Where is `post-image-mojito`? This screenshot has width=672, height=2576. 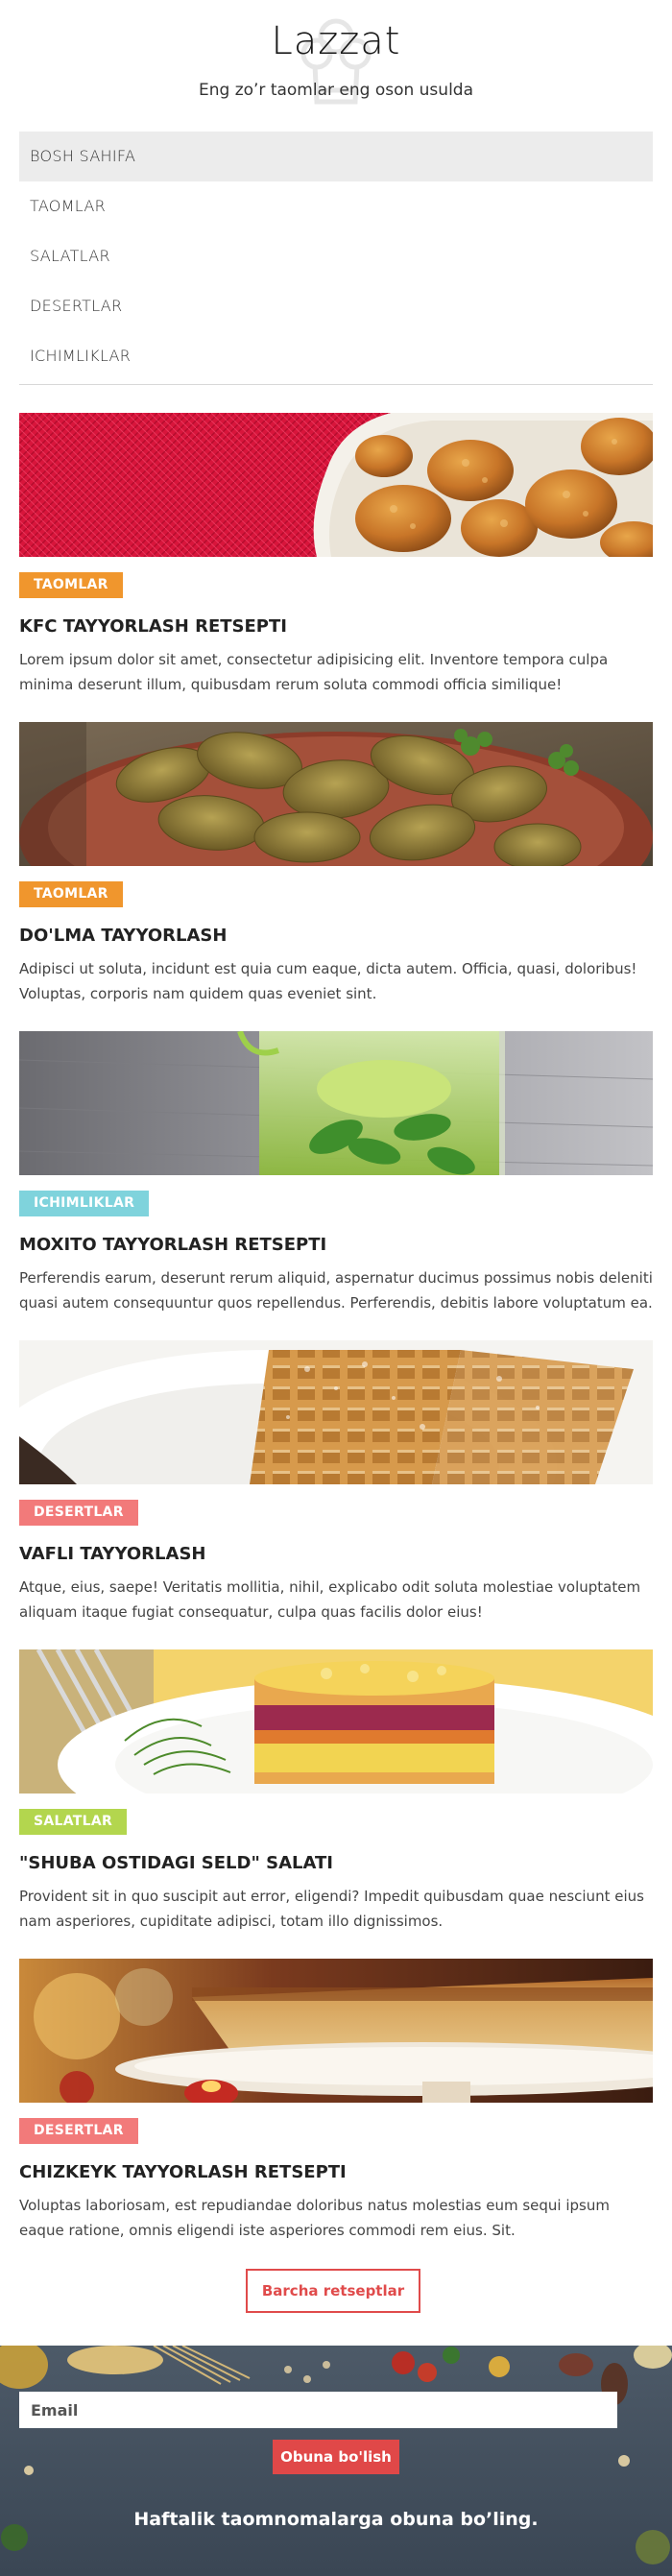 post-image-mojito is located at coordinates (336, 1103).